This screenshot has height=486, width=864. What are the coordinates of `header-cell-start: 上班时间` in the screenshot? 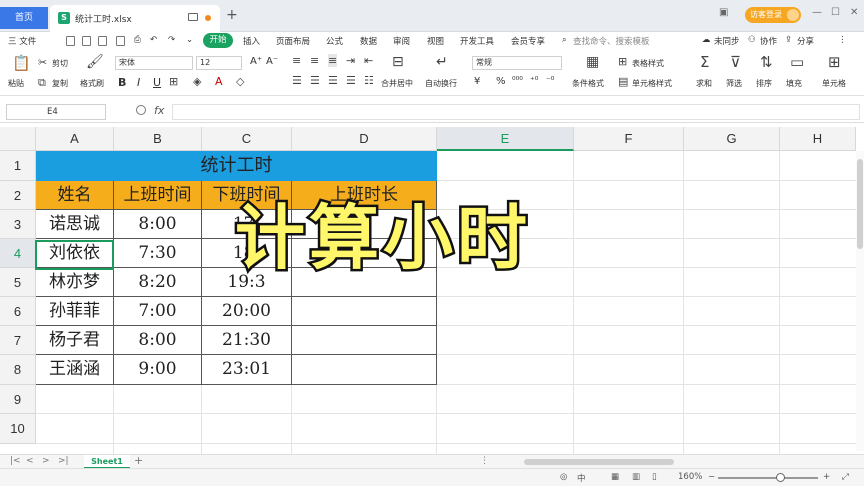 It's located at (158, 195).